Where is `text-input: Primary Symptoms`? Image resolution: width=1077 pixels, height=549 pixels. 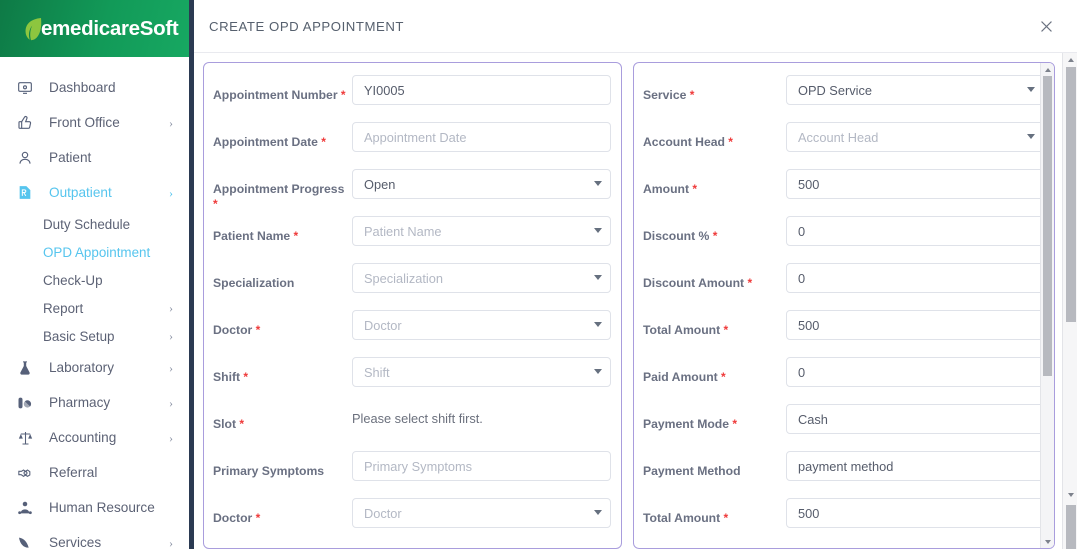
text-input: Primary Symptoms is located at coordinates (481, 466).